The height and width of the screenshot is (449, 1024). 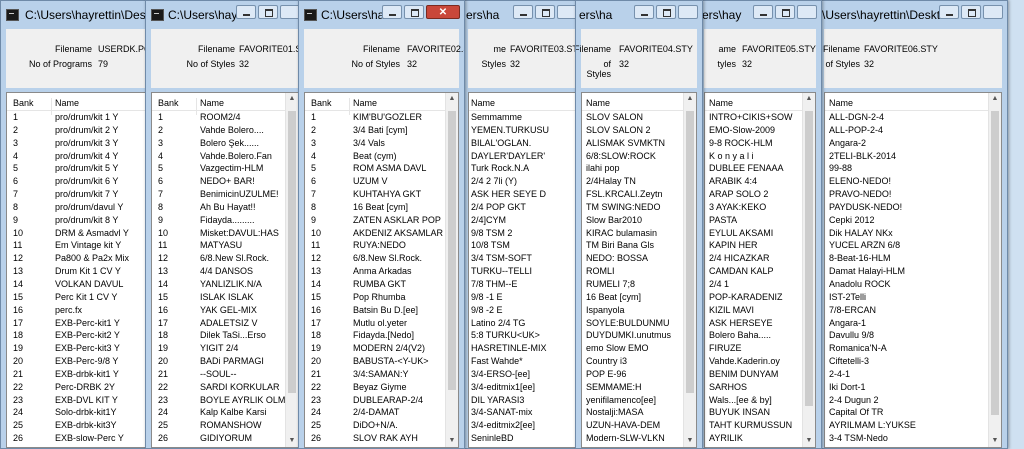 I want to click on list-item: 16 perc.fx, so click(x=80, y=311).